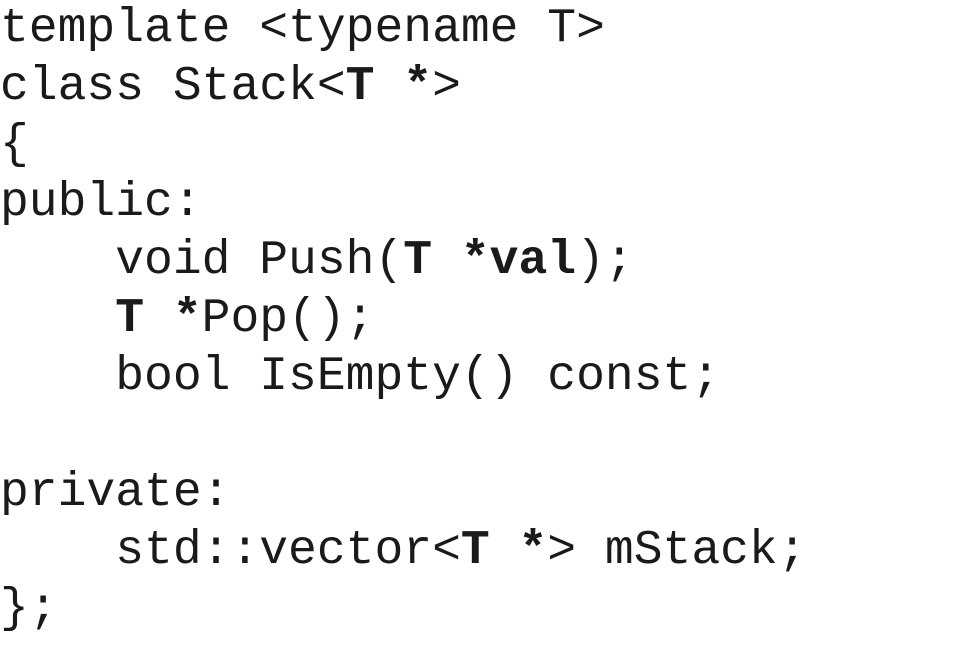 Image resolution: width=970 pixels, height=661 pixels. What do you see at coordinates (360, 377) in the screenshot?
I see `code-token: bool IsEmpty() const;` at bounding box center [360, 377].